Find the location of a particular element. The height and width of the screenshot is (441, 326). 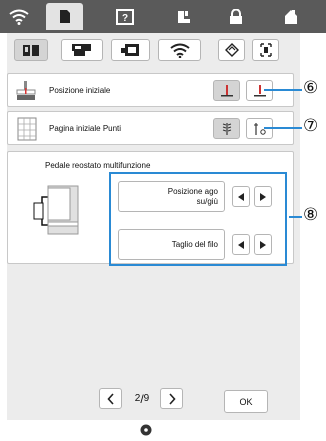

chevron-right-icon is located at coordinates (172, 398).